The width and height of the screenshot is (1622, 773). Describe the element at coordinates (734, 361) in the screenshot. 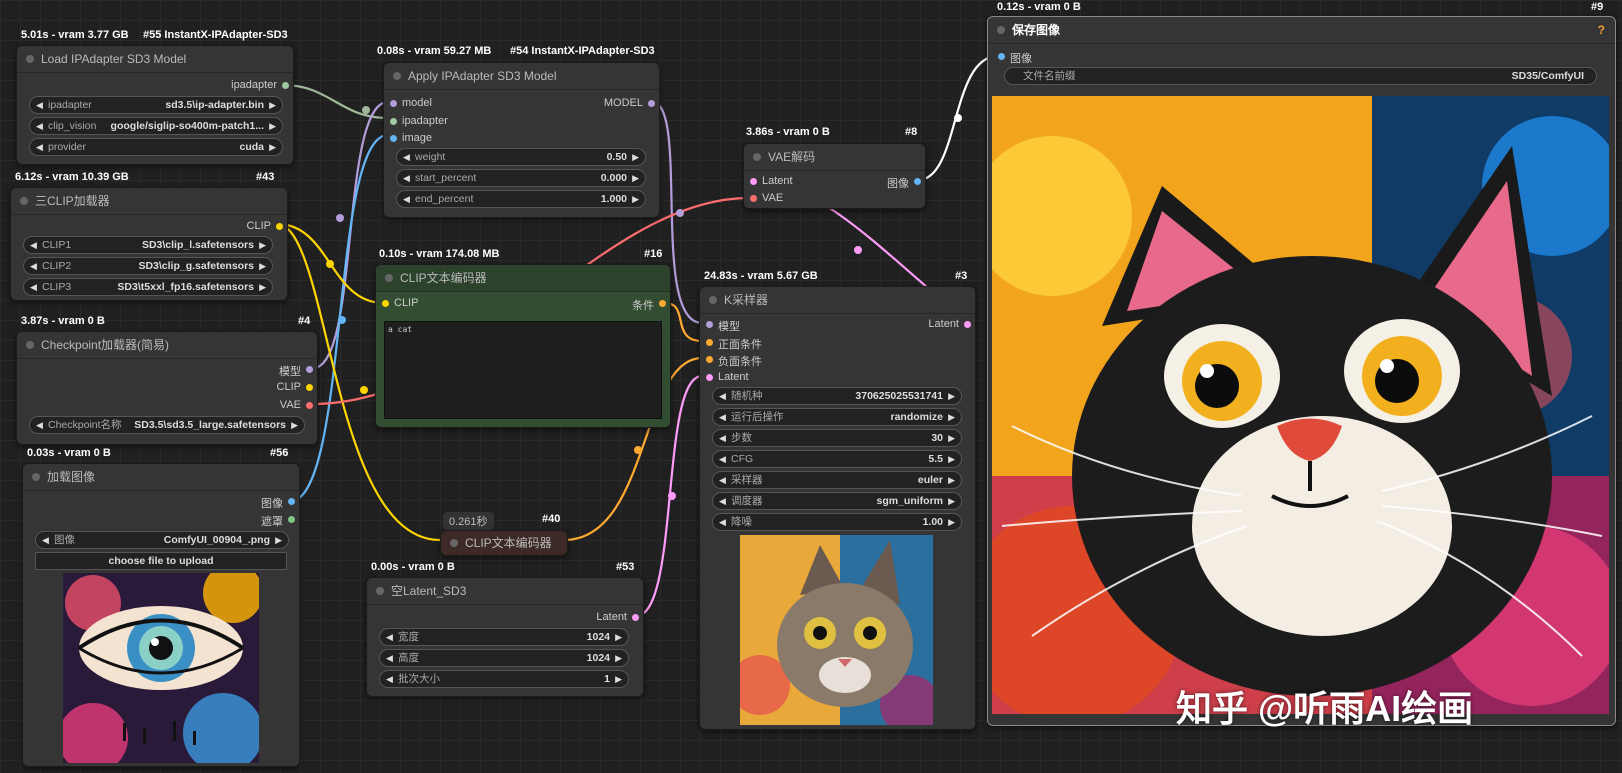

I see `input-negative: 负面条件` at that location.